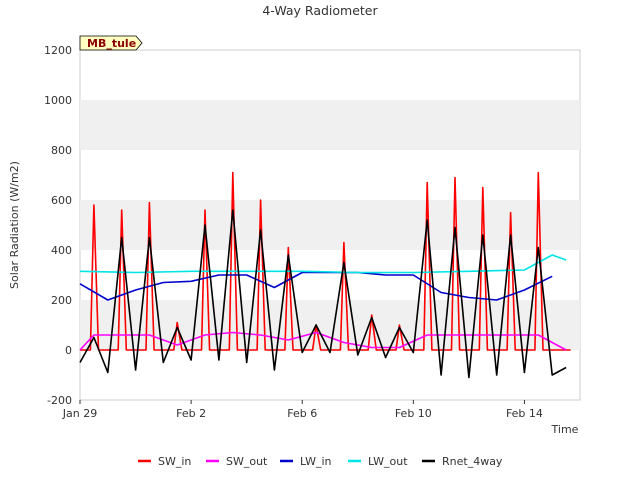 Image resolution: width=640 pixels, height=484 pixels. What do you see at coordinates (472, 461) in the screenshot?
I see `legend-label: Rnet_4way` at bounding box center [472, 461].